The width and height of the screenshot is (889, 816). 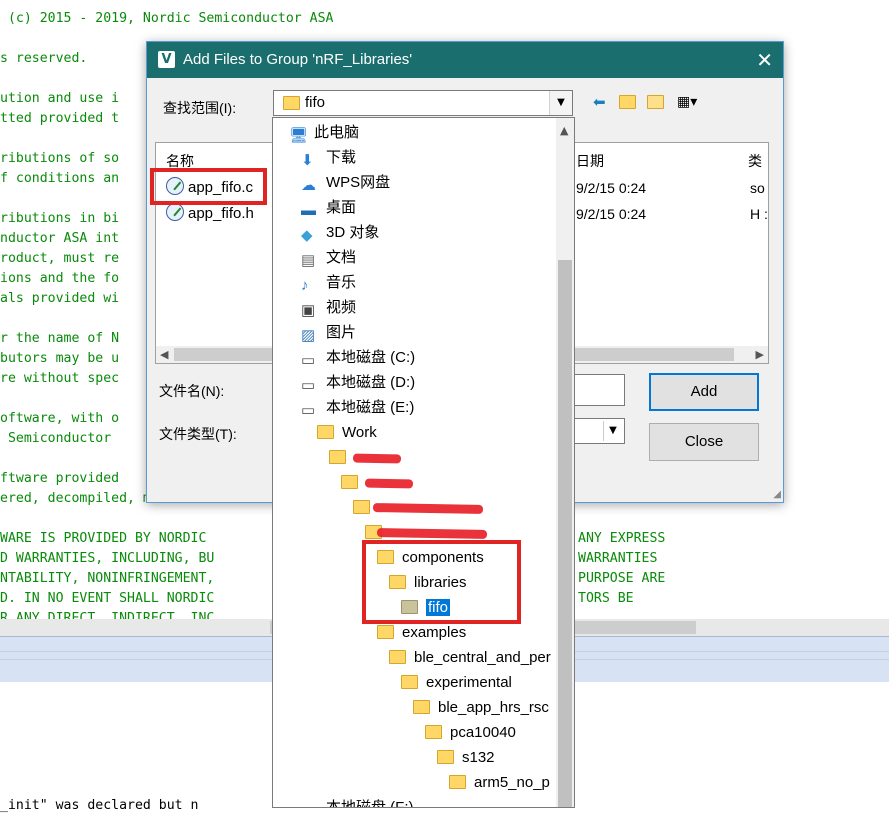 What do you see at coordinates (60, 298) in the screenshot?
I see `code-line: als provided wi` at bounding box center [60, 298].